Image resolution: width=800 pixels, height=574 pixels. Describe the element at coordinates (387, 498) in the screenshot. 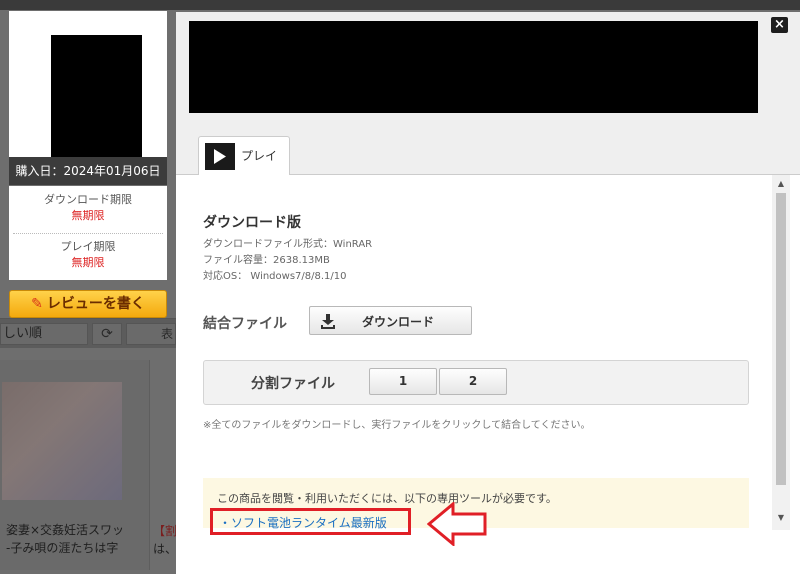

I see `required-tool-text: この商品を閲覧・利用いただくには、以下の専用ツールが必要です。` at that location.